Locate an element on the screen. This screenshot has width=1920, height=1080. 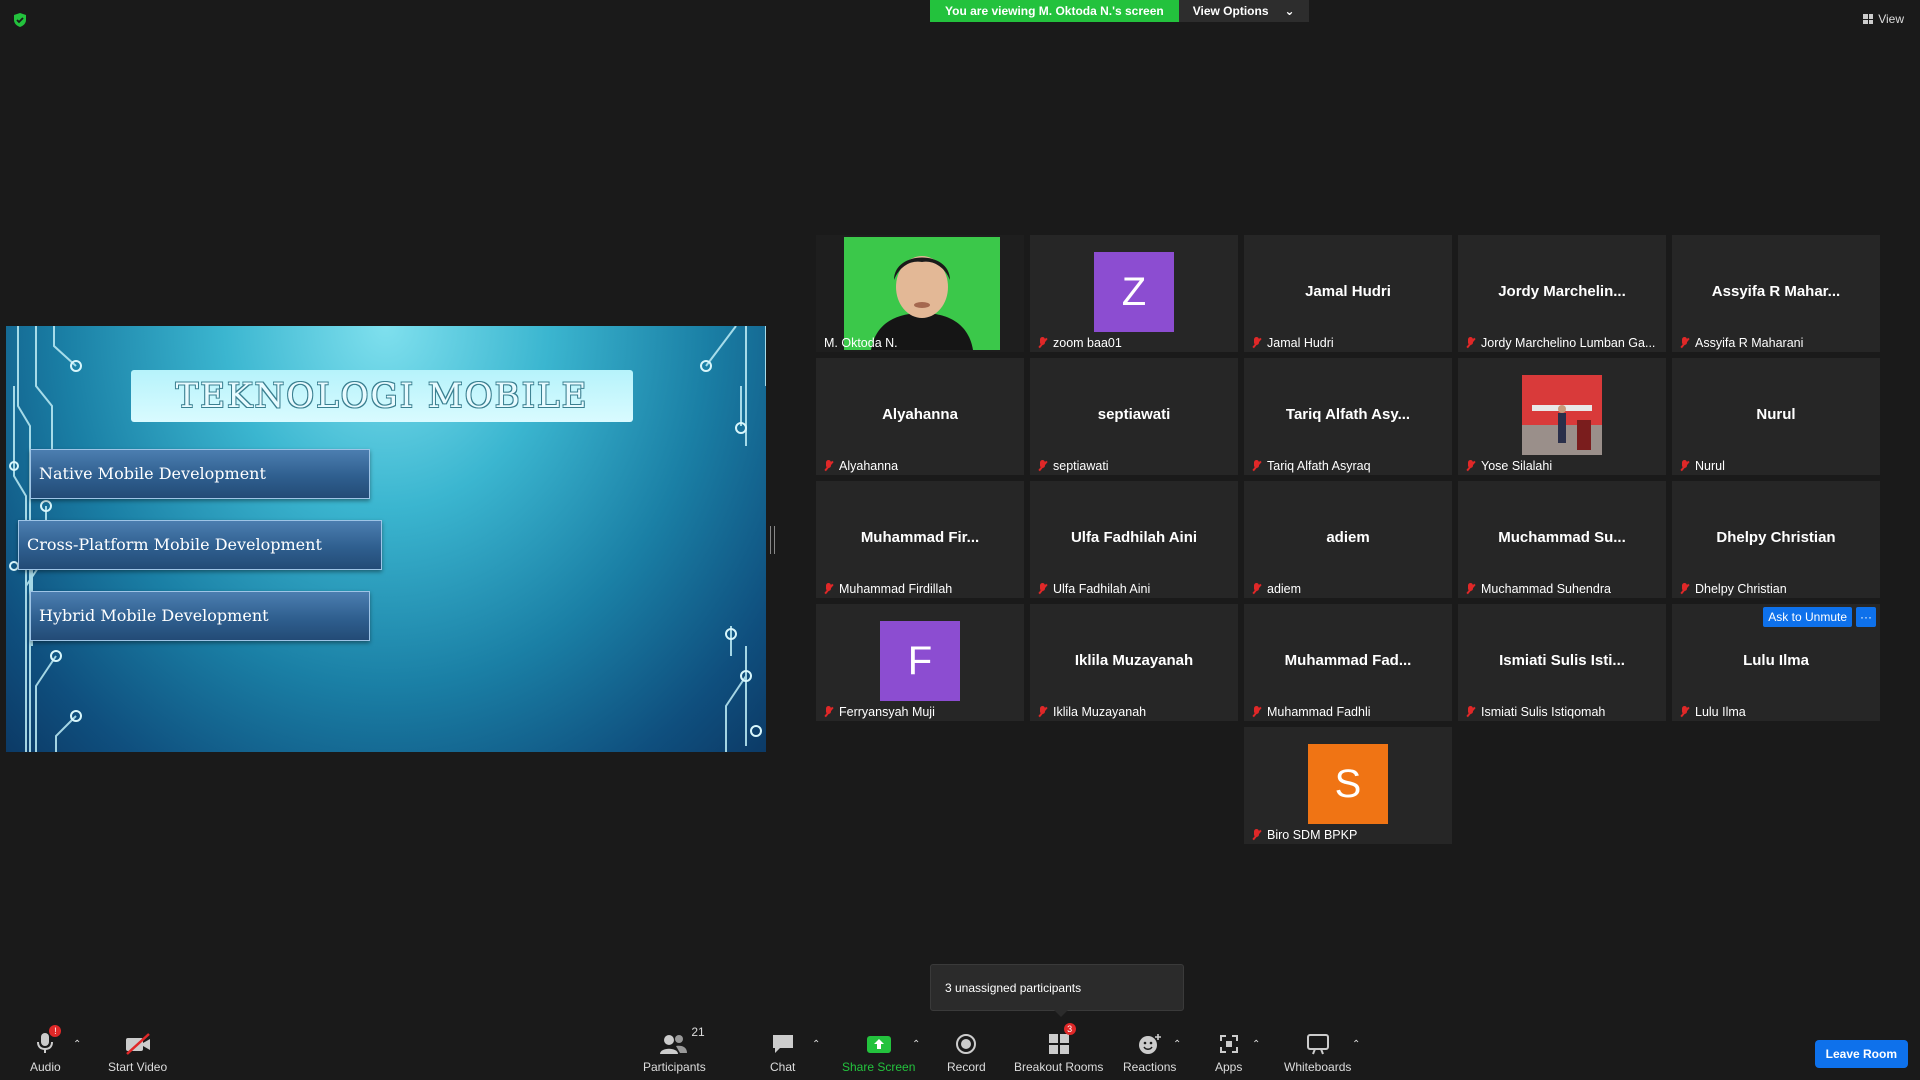
reactions-label: Reactions is located at coordinates (1150, 1067).